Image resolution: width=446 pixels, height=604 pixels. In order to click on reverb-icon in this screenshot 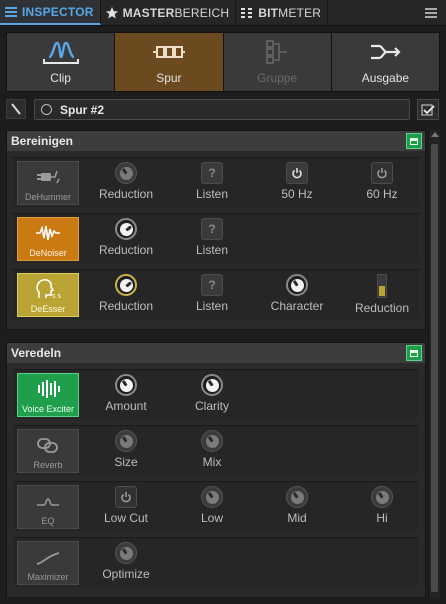, I will do `click(47, 445)`.